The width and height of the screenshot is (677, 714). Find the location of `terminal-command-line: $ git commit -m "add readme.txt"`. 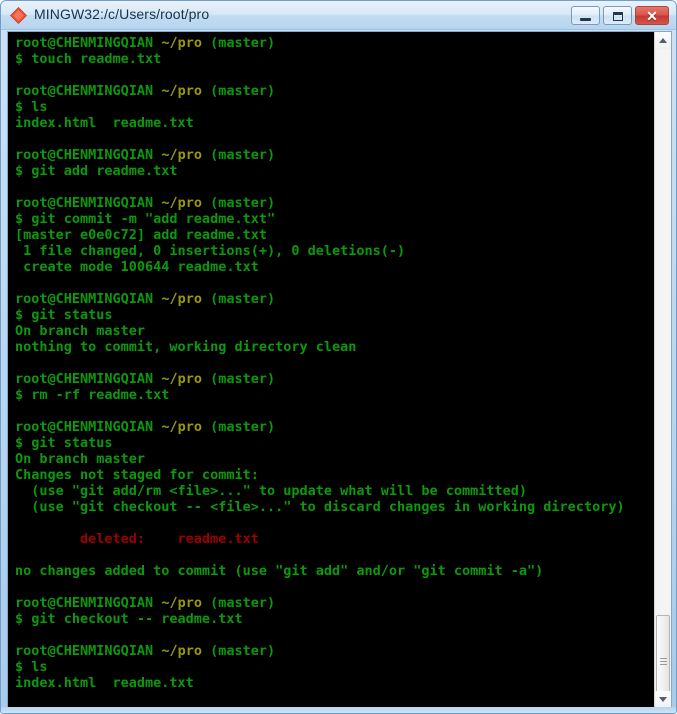

terminal-command-line: $ git commit -m "add readme.txt" is located at coordinates (145, 219).